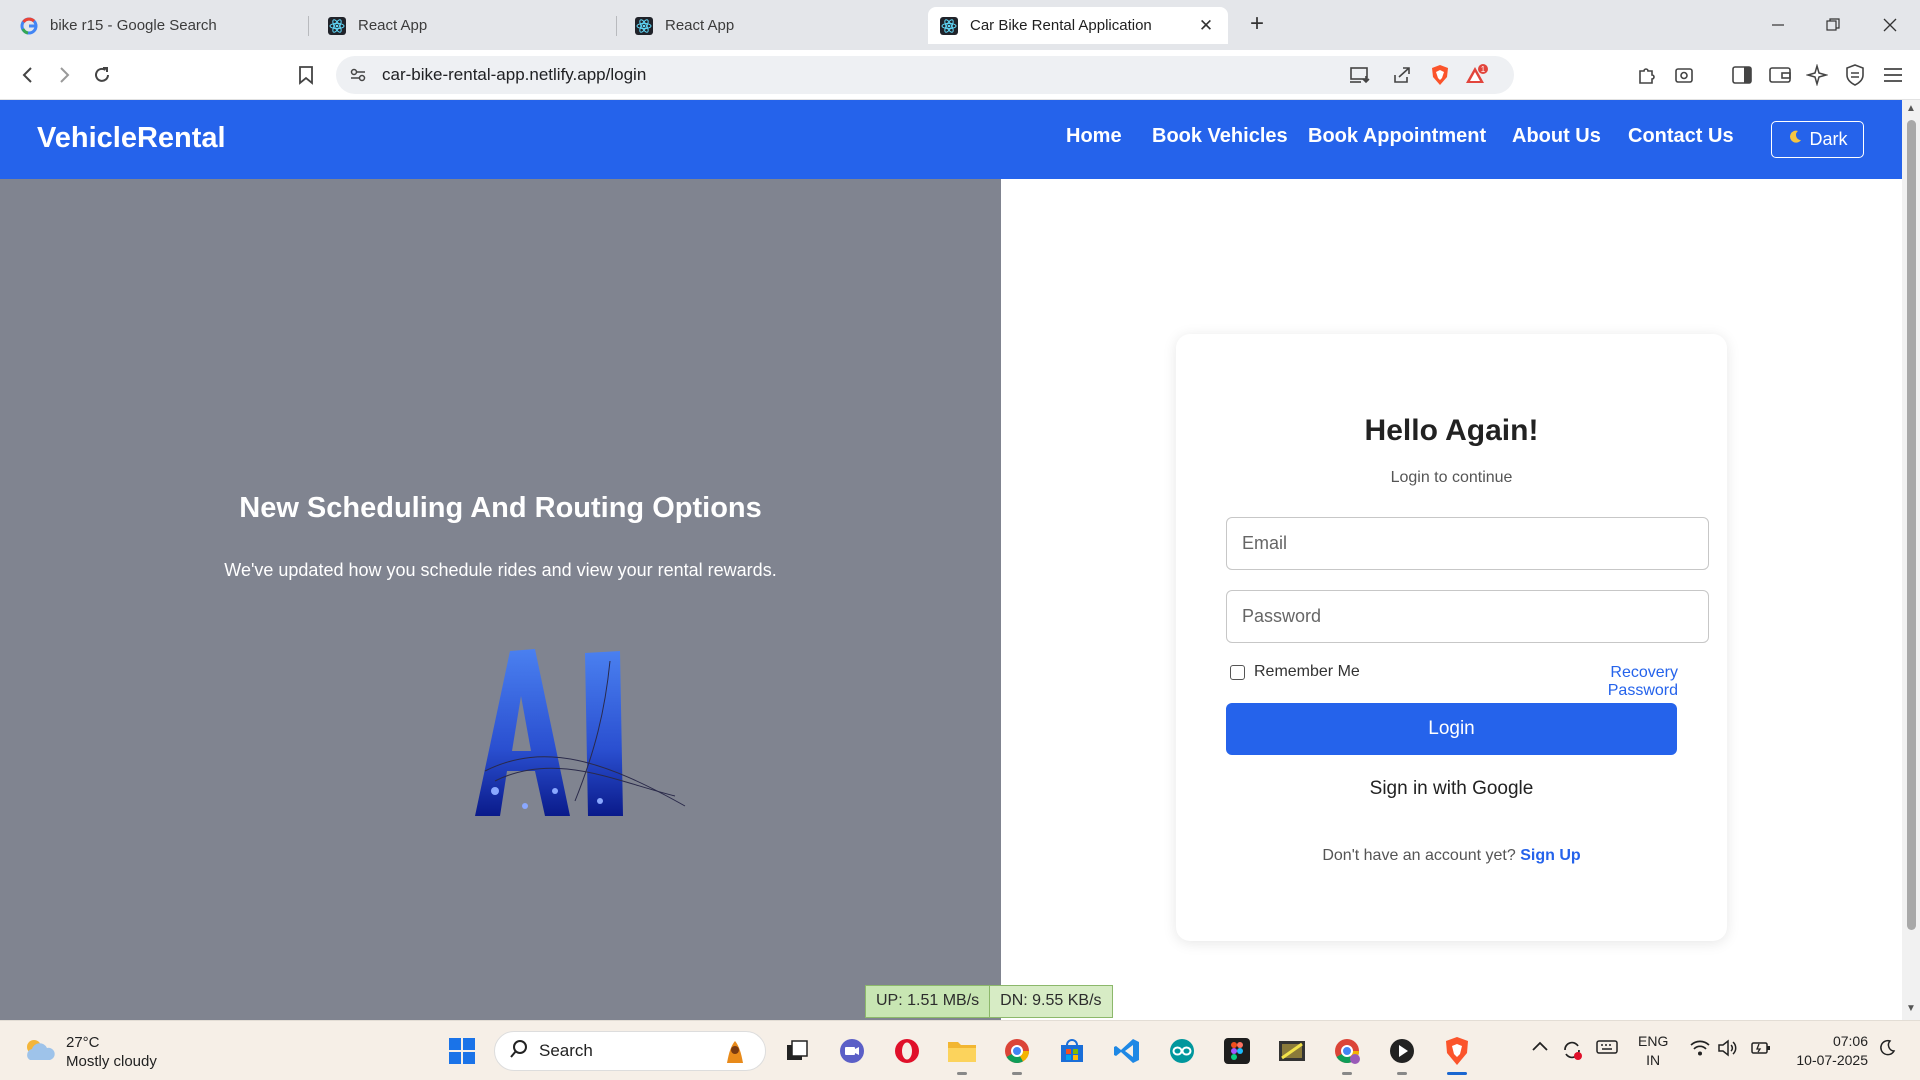  I want to click on extensions-icon, so click(1647, 75).